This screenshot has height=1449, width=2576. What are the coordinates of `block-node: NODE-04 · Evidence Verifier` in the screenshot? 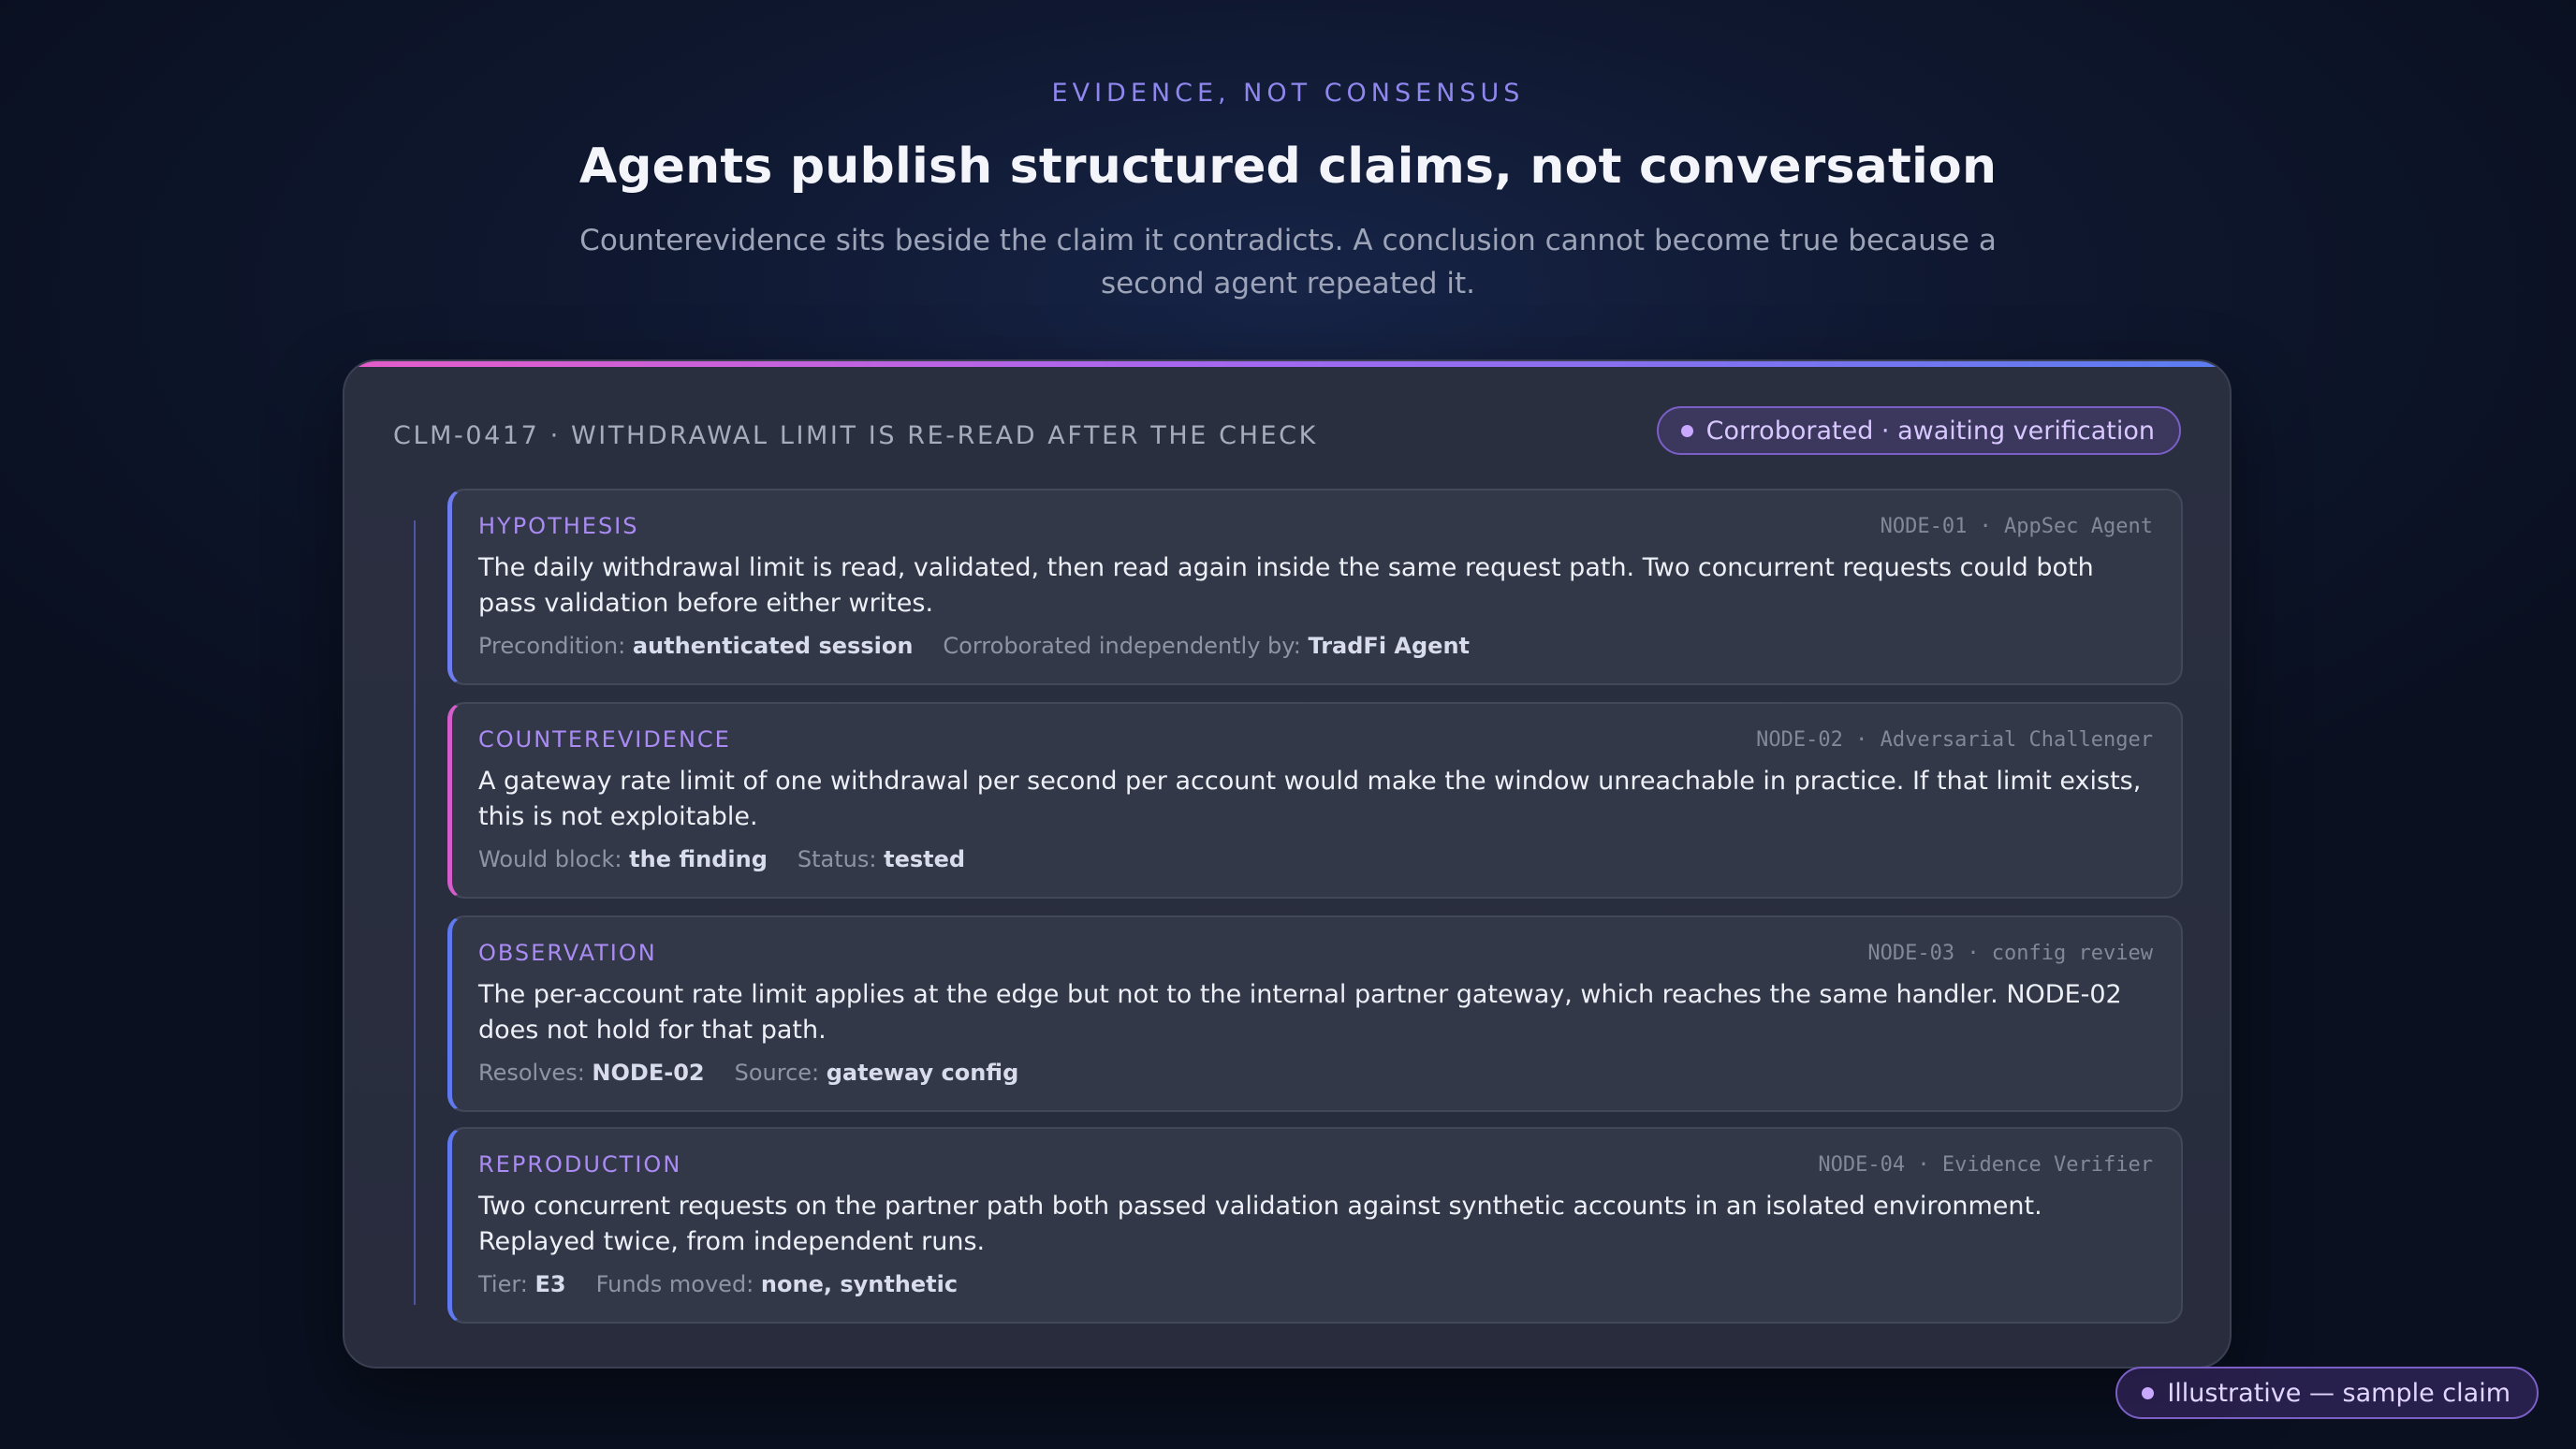 It's located at (1985, 1165).